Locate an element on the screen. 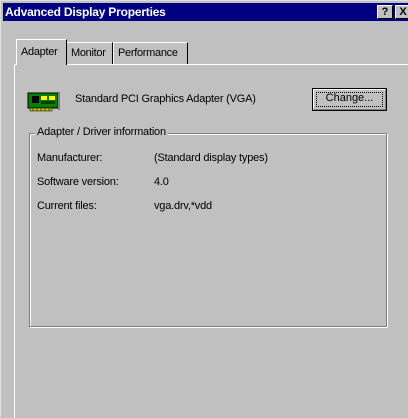 This screenshot has height=418, width=408. manufacturer-label: Manufacturer: is located at coordinates (70, 158).